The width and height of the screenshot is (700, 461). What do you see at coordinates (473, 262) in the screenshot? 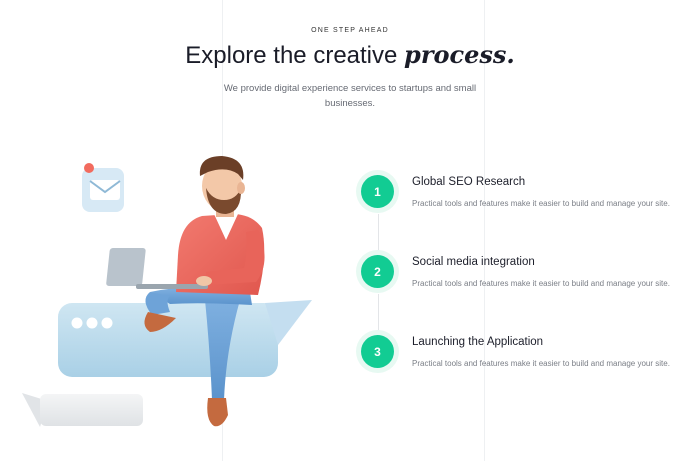
I see `step-title: Social media integration` at bounding box center [473, 262].